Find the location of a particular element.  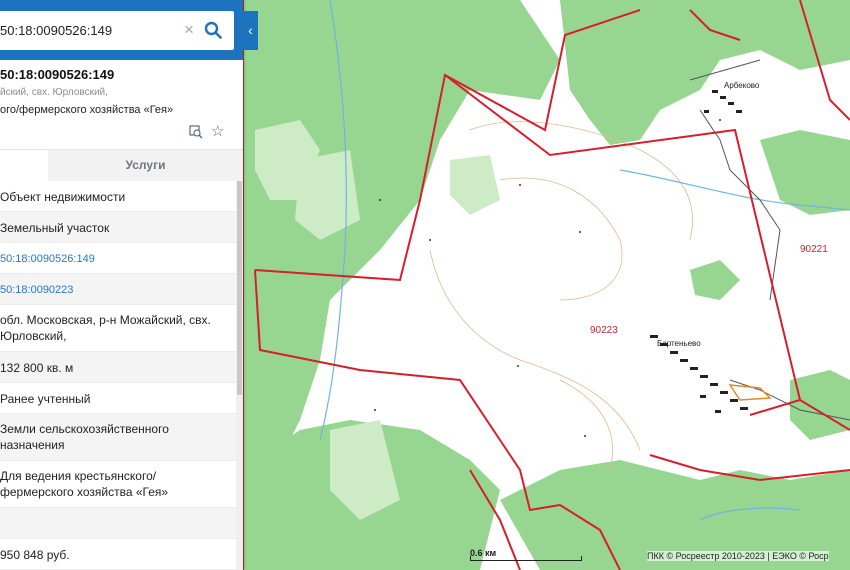

search-input: 50:18:0090526:149 × is located at coordinates (117, 30).